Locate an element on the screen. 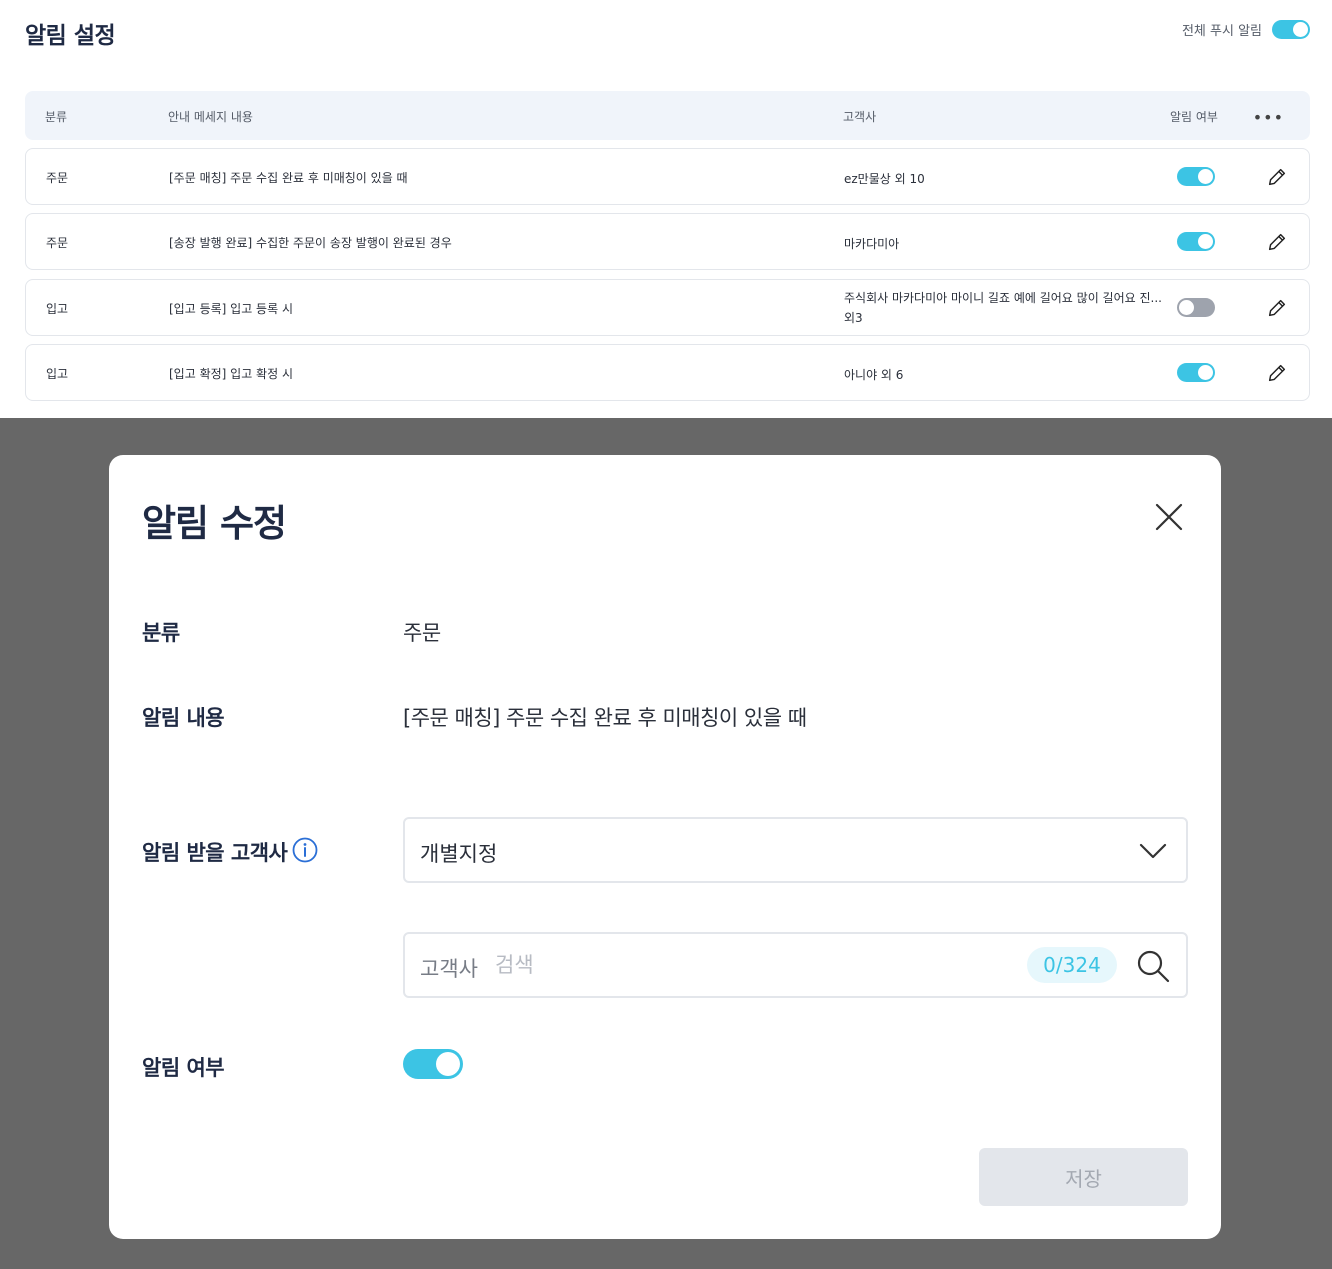 The width and height of the screenshot is (1332, 1269). enabled-toggle is located at coordinates (433, 1064).